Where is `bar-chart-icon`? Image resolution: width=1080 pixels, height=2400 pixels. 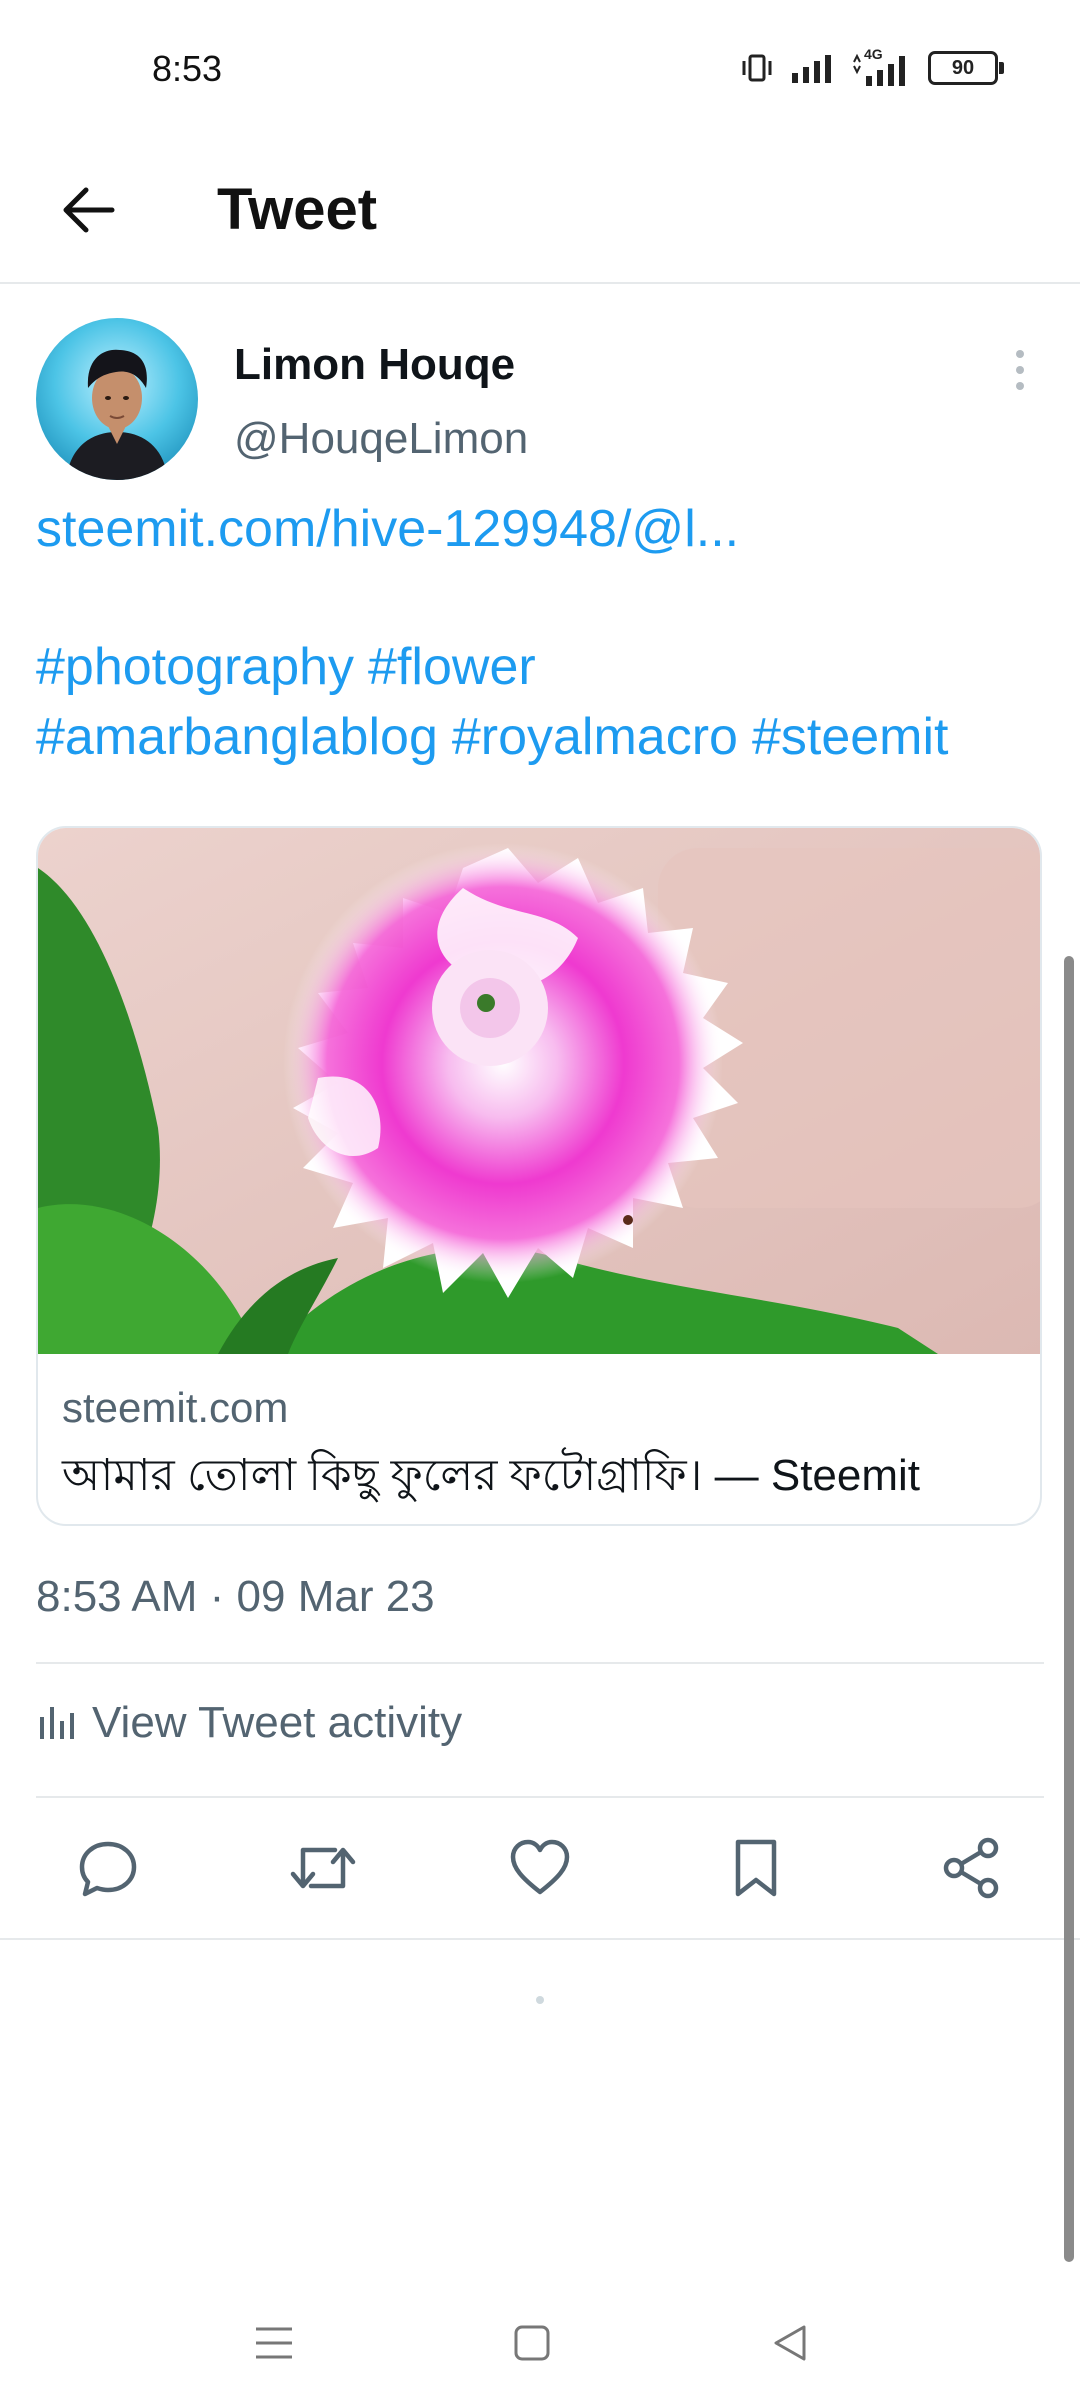
bar-chart-icon is located at coordinates (57, 1723).